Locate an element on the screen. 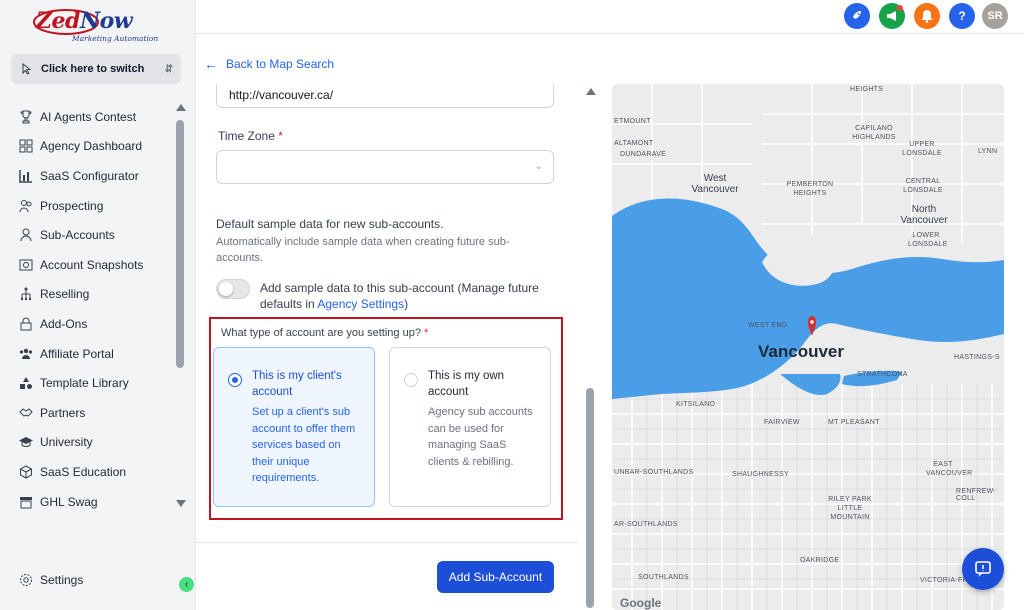  sidebar-item-university: University is located at coordinates (88, 443).